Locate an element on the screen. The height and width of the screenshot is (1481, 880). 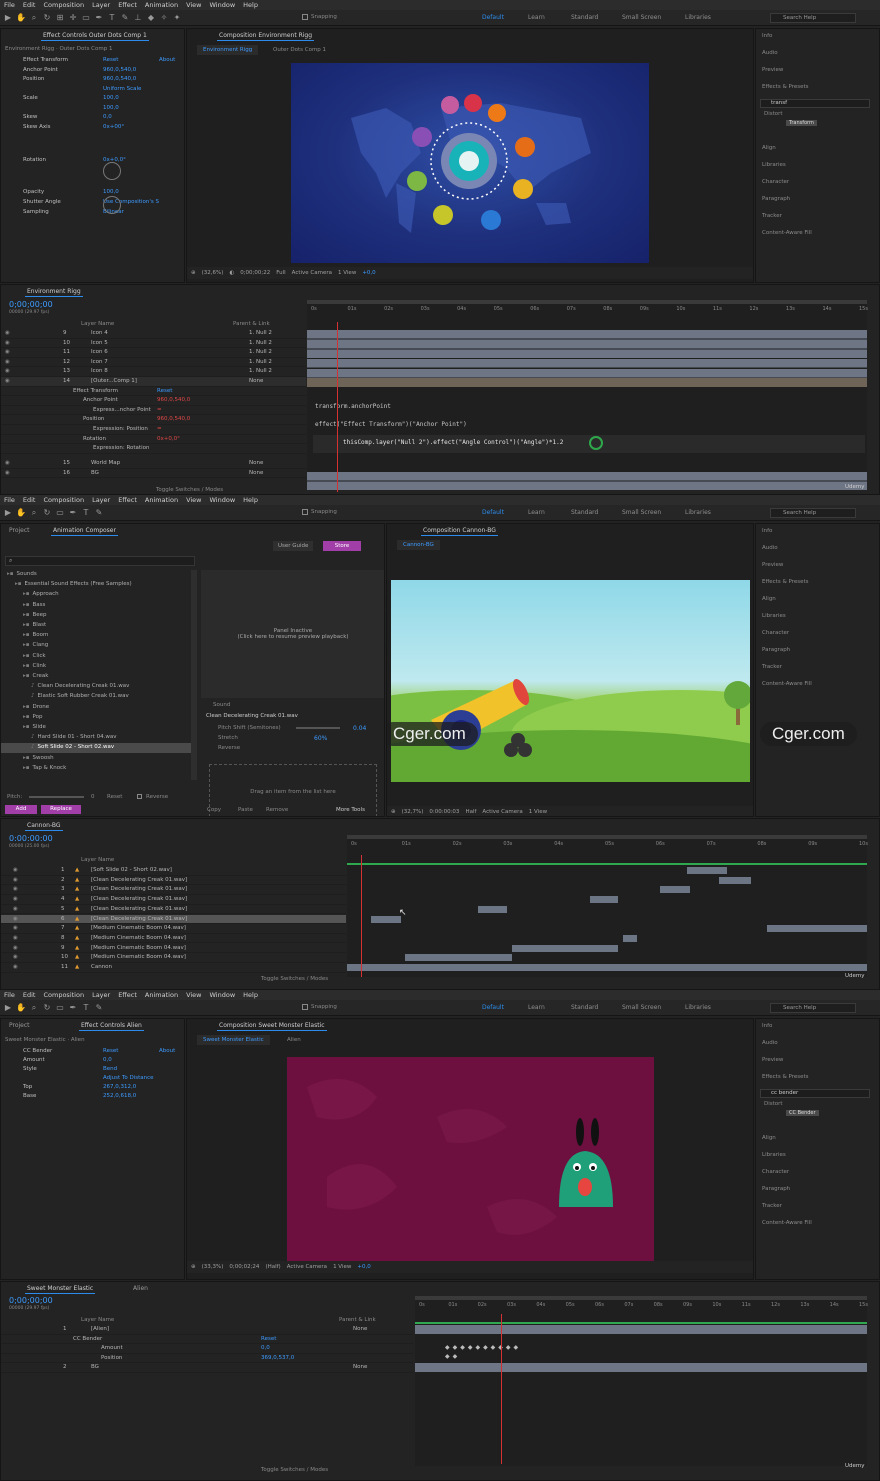
layer-row: ◉ 15 World Map None is located at coordinates (153, 464).